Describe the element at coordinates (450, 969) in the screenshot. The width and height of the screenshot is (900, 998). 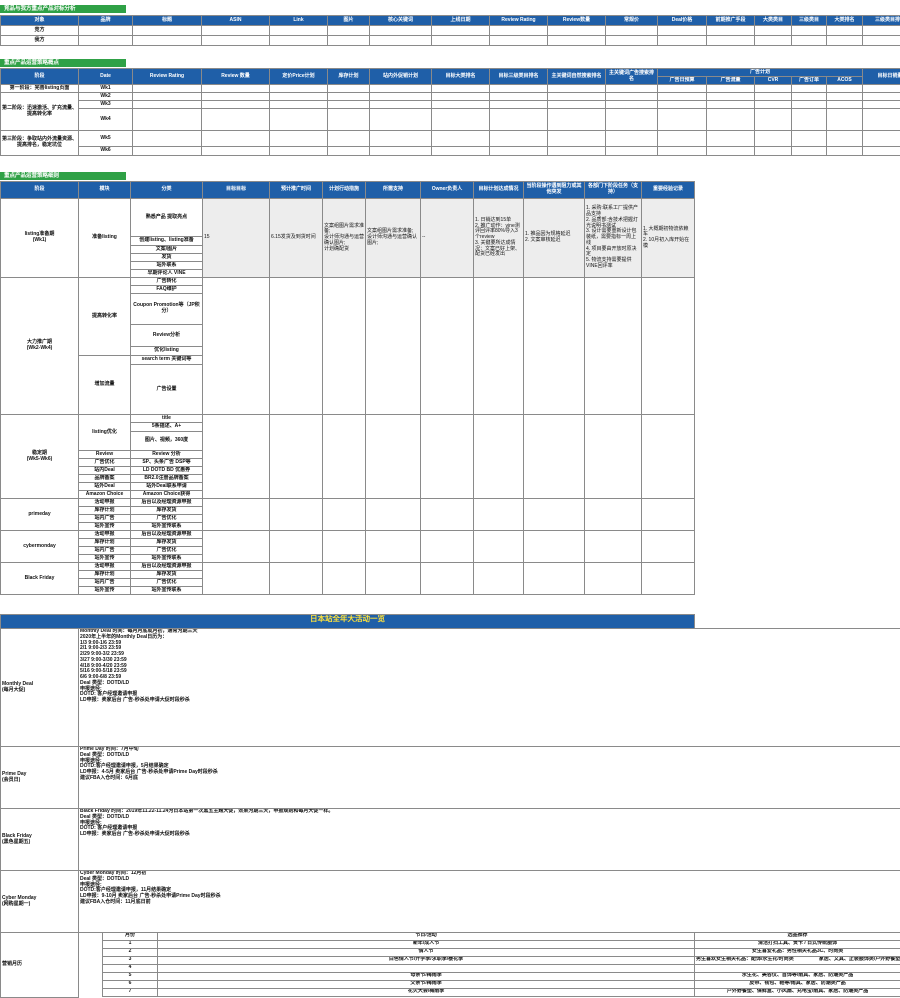
I see `calendar-row: 4` at that location.